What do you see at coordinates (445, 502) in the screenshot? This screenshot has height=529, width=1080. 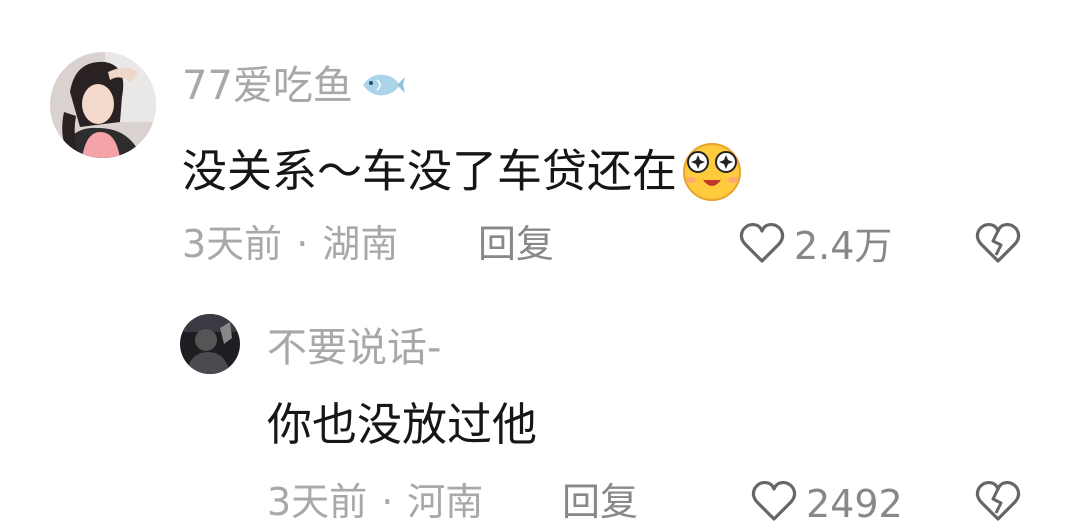 I see `comment-location: 河南` at bounding box center [445, 502].